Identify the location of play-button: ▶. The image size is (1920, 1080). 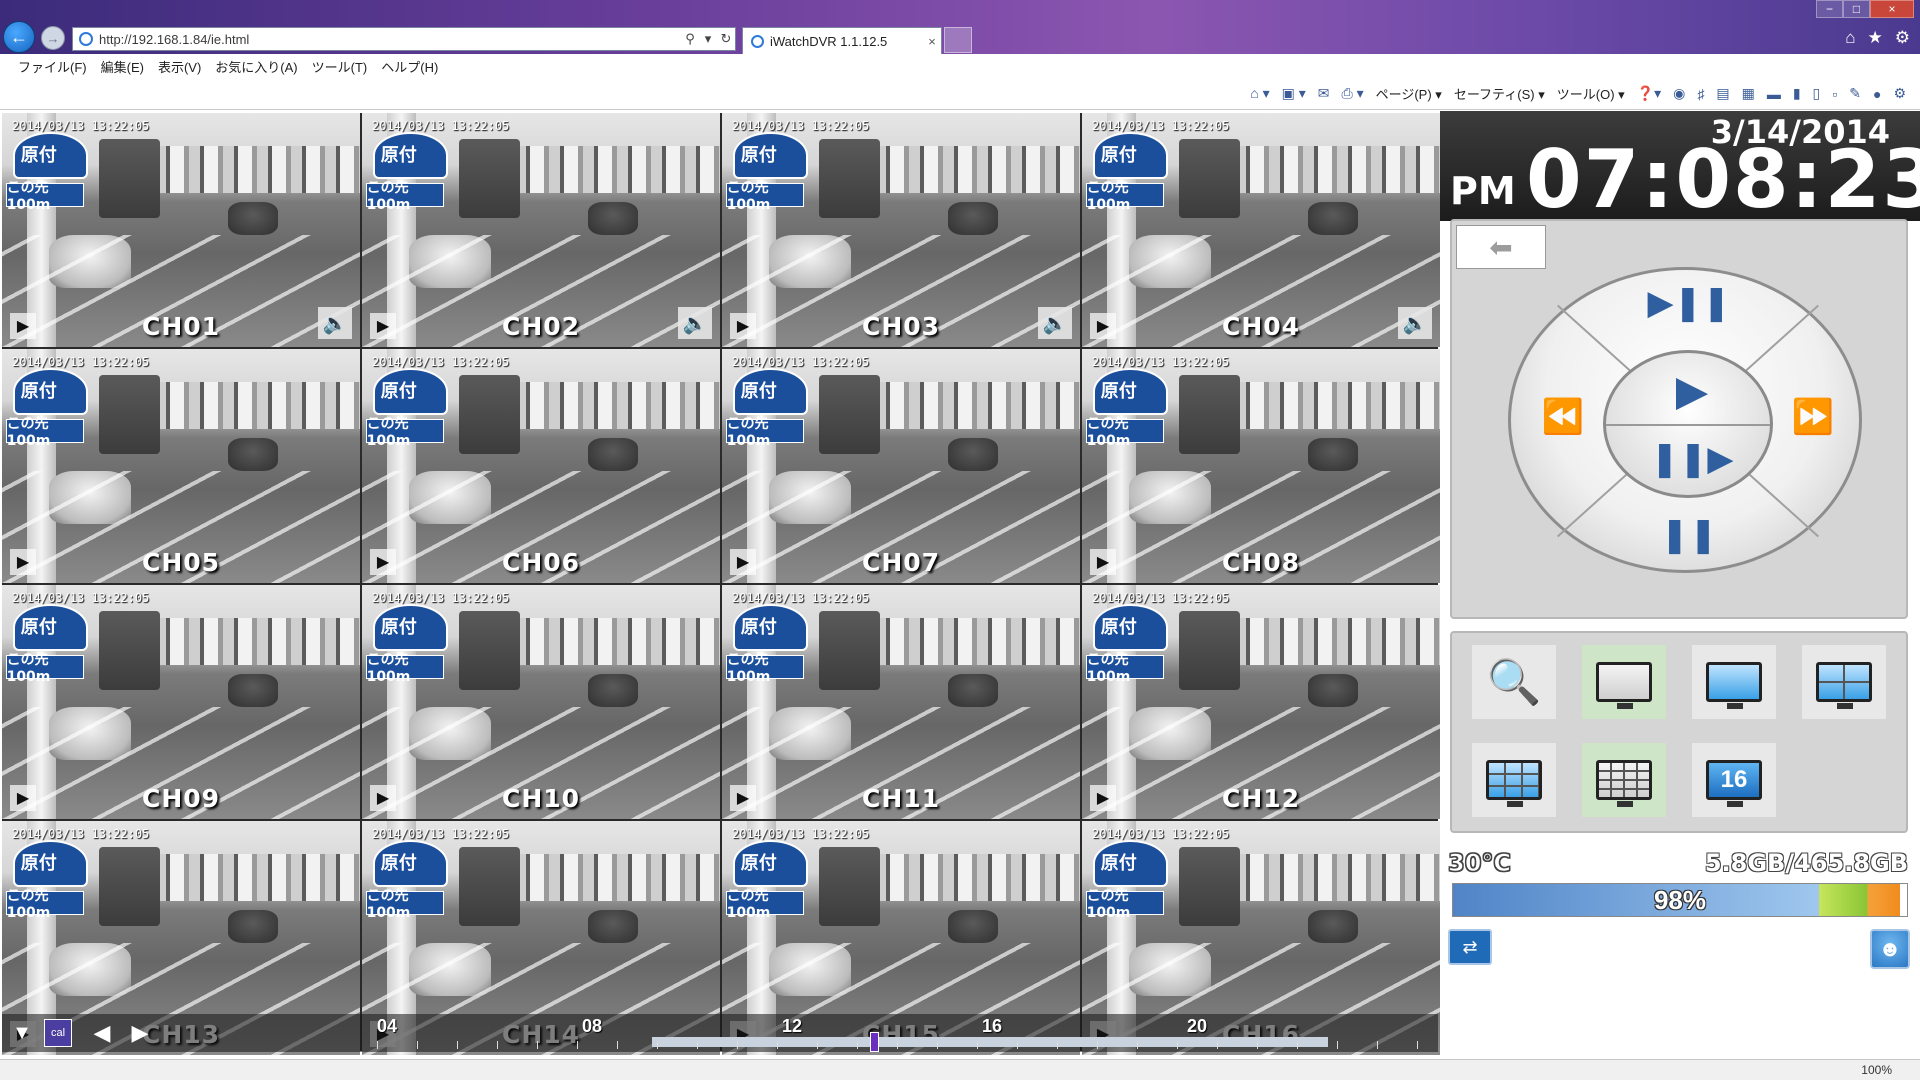
(1692, 390).